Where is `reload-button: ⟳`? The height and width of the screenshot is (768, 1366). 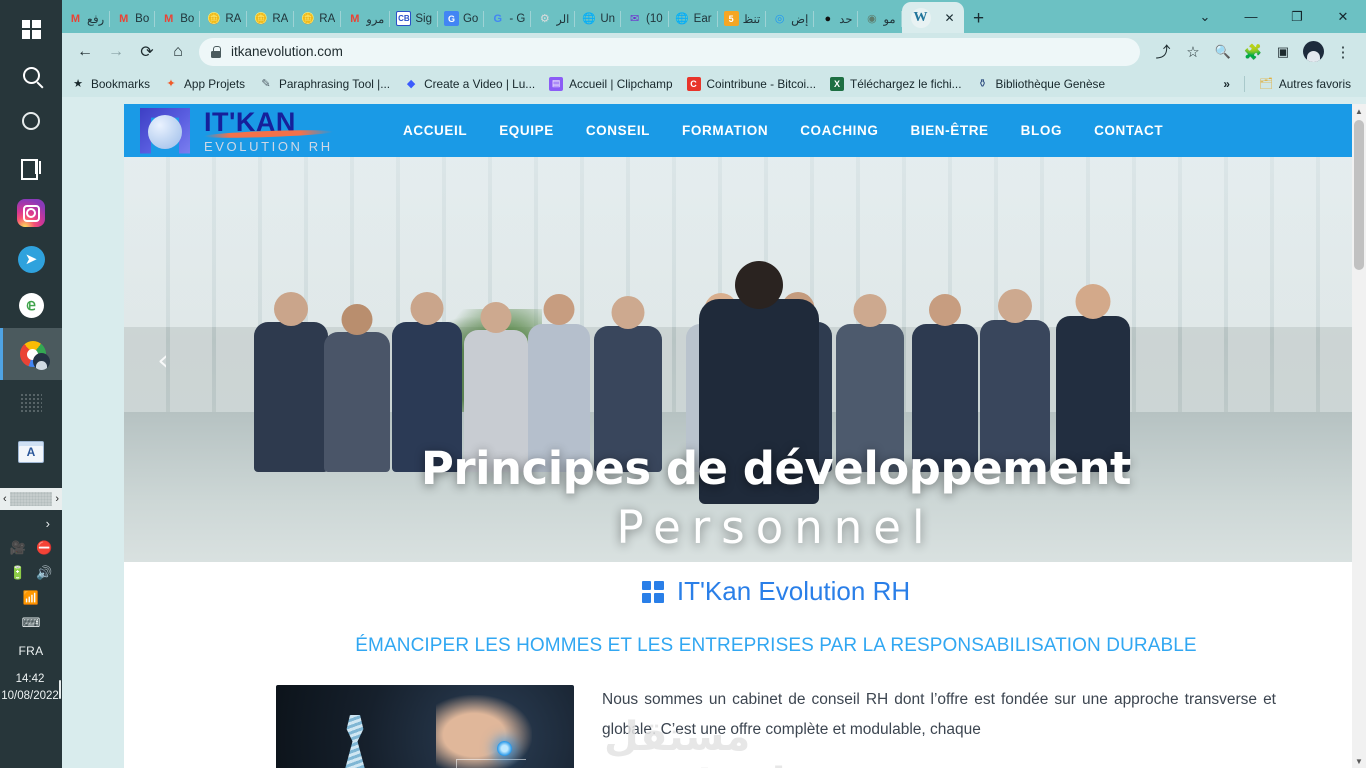 reload-button: ⟳ is located at coordinates (147, 52).